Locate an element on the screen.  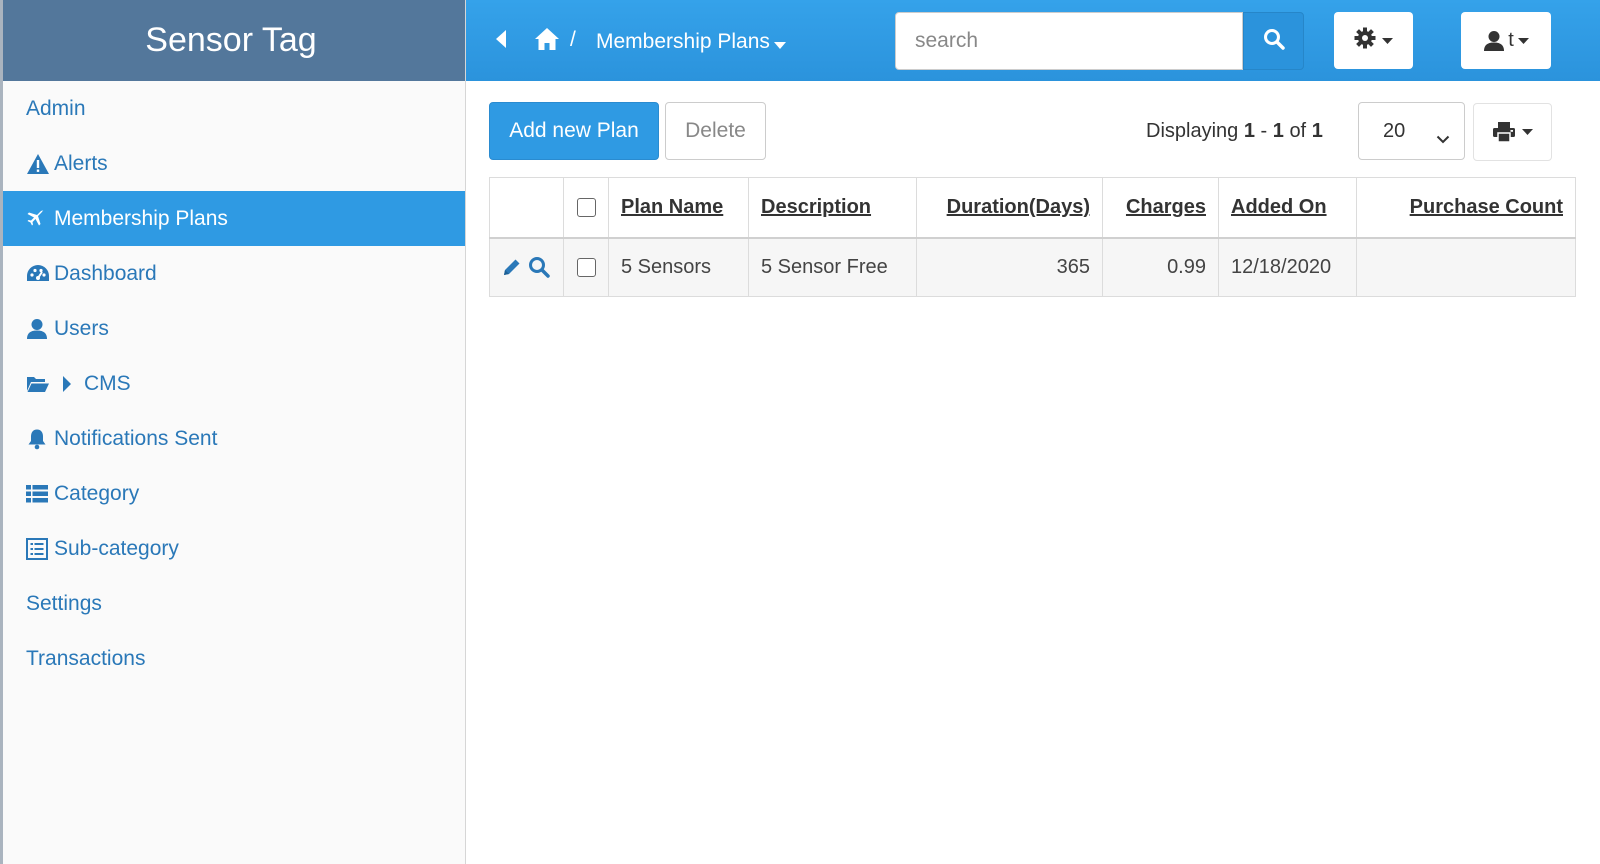
row-checkbox is located at coordinates (586, 267).